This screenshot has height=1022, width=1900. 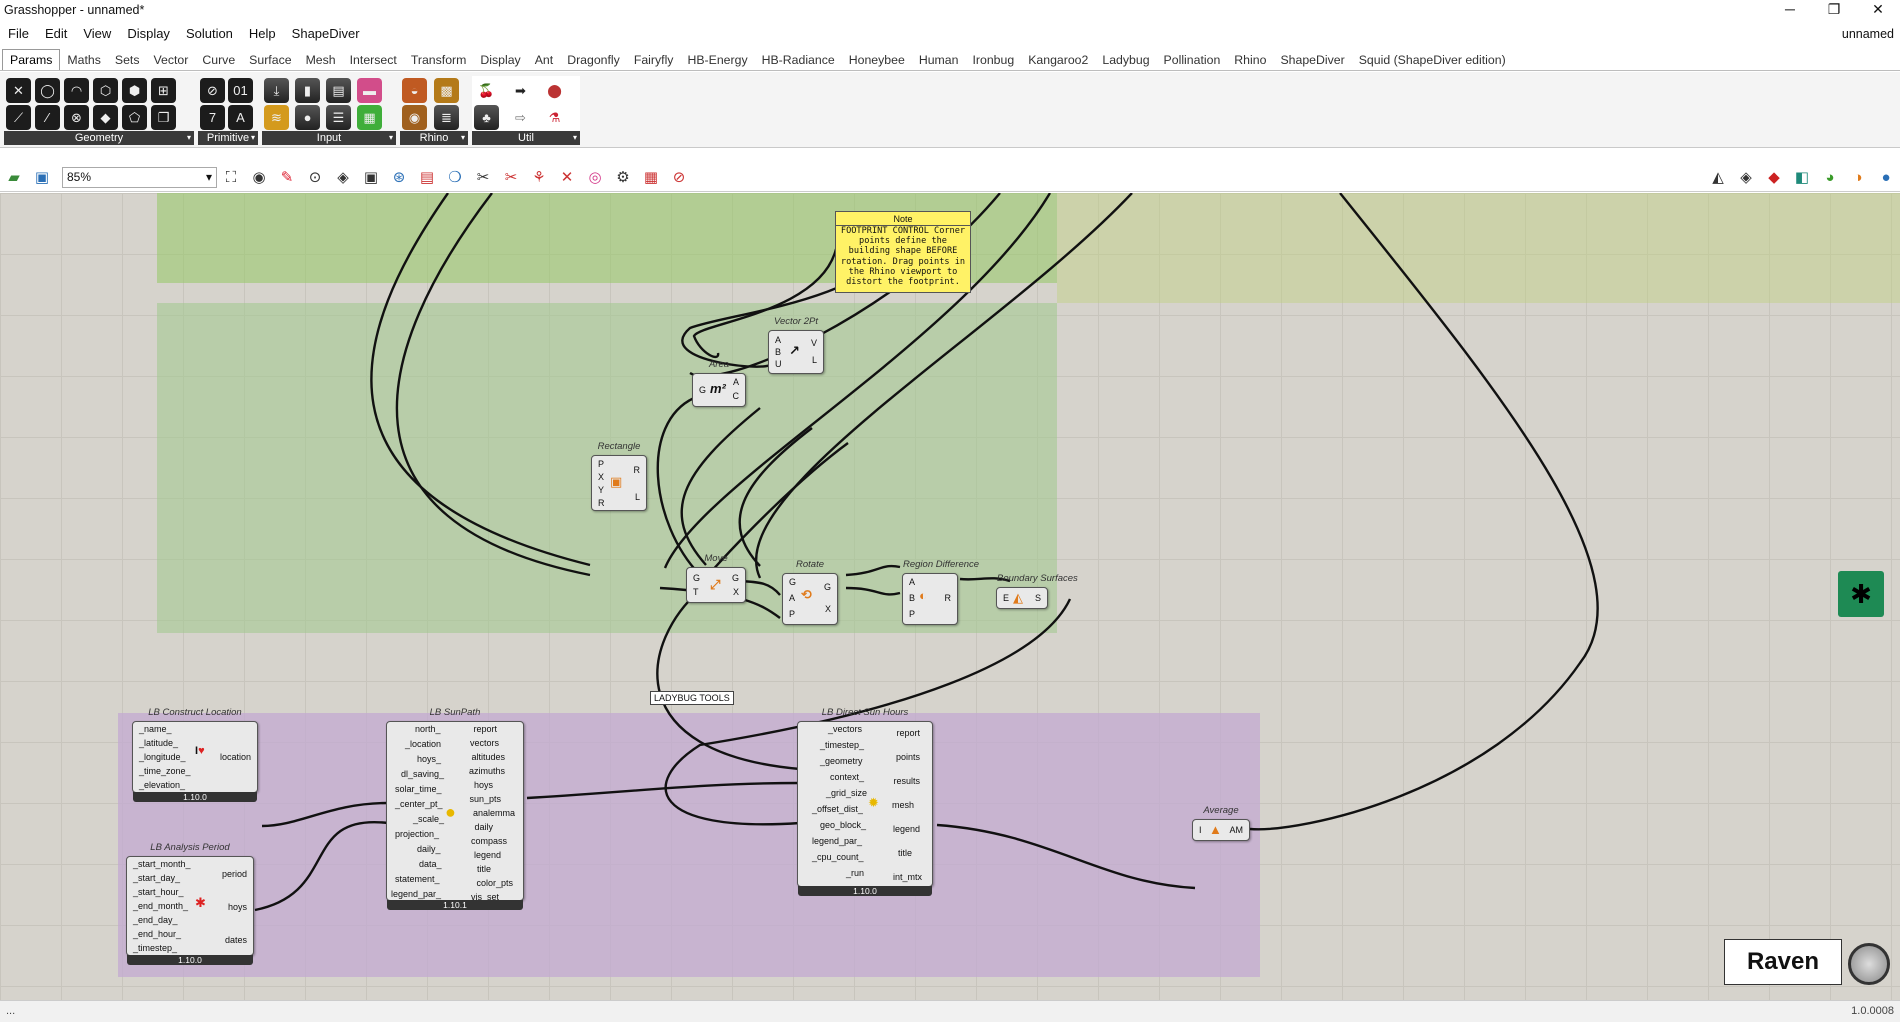 I want to click on preview-mesh-icon: ◕, so click(x=1830, y=177).